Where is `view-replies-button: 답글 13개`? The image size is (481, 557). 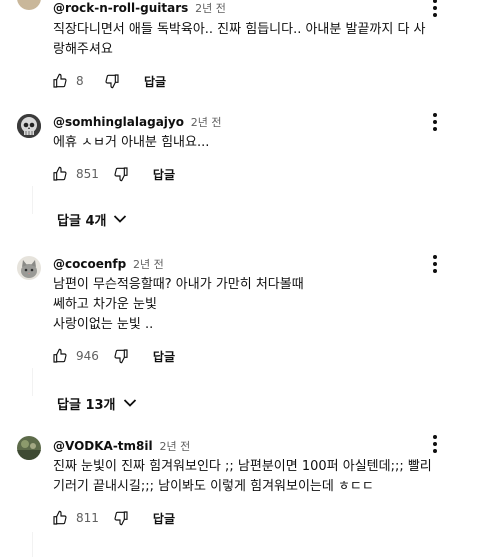
view-replies-button: 답글 13개 is located at coordinates (97, 403).